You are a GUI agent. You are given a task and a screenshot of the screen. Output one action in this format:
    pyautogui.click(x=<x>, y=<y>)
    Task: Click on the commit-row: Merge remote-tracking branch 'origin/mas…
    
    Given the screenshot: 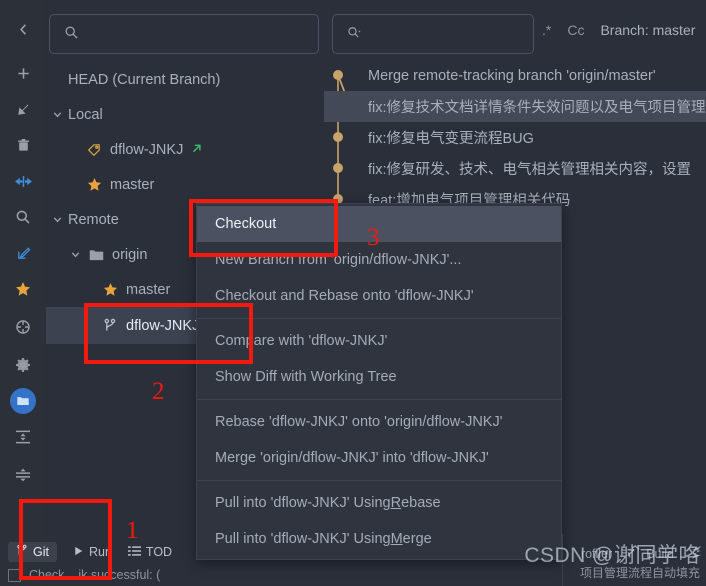 What is the action you would take?
    pyautogui.click(x=515, y=75)
    